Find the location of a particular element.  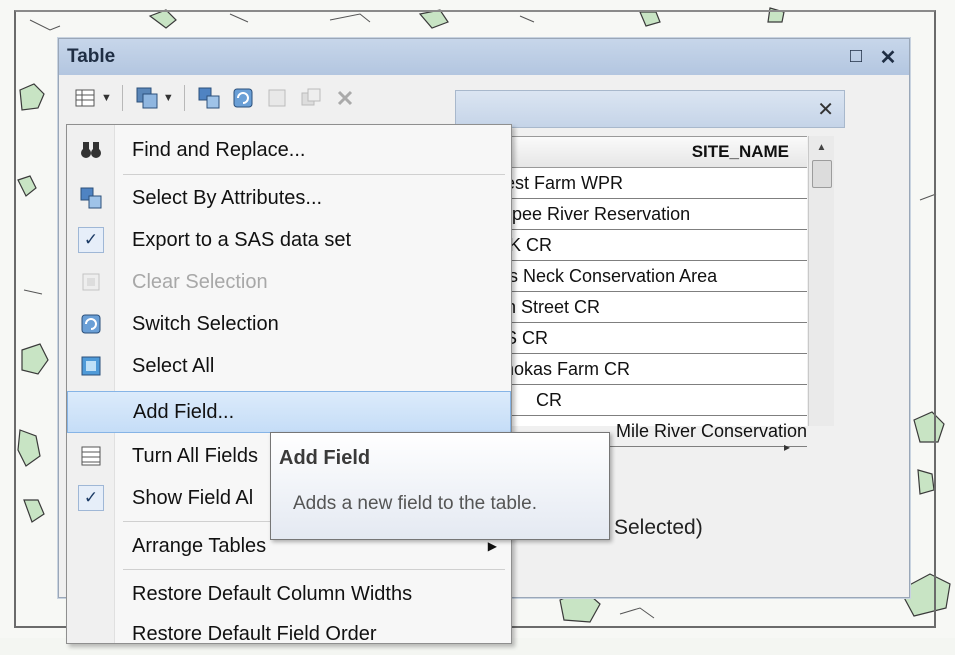

menu-item-clear-selection: Clear Selection is located at coordinates (289, 282).